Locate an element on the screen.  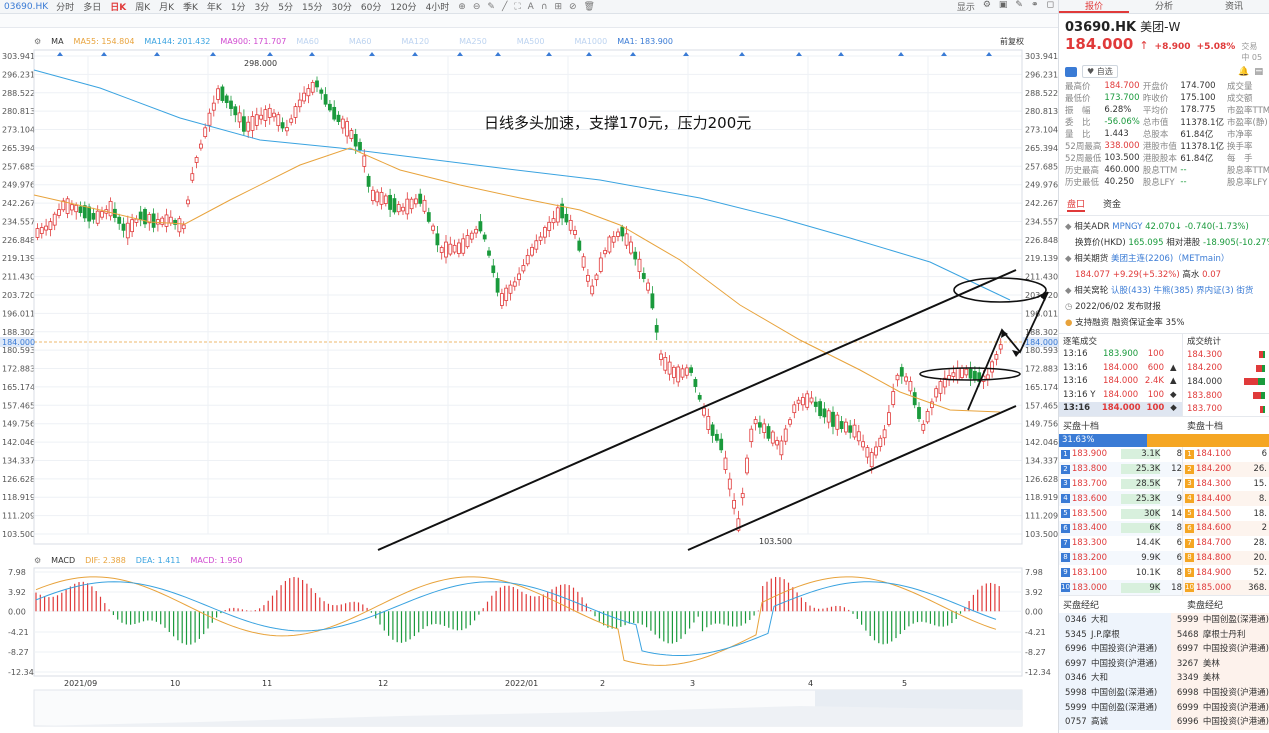
window-icon: ◻ is located at coordinates (1050, 7).